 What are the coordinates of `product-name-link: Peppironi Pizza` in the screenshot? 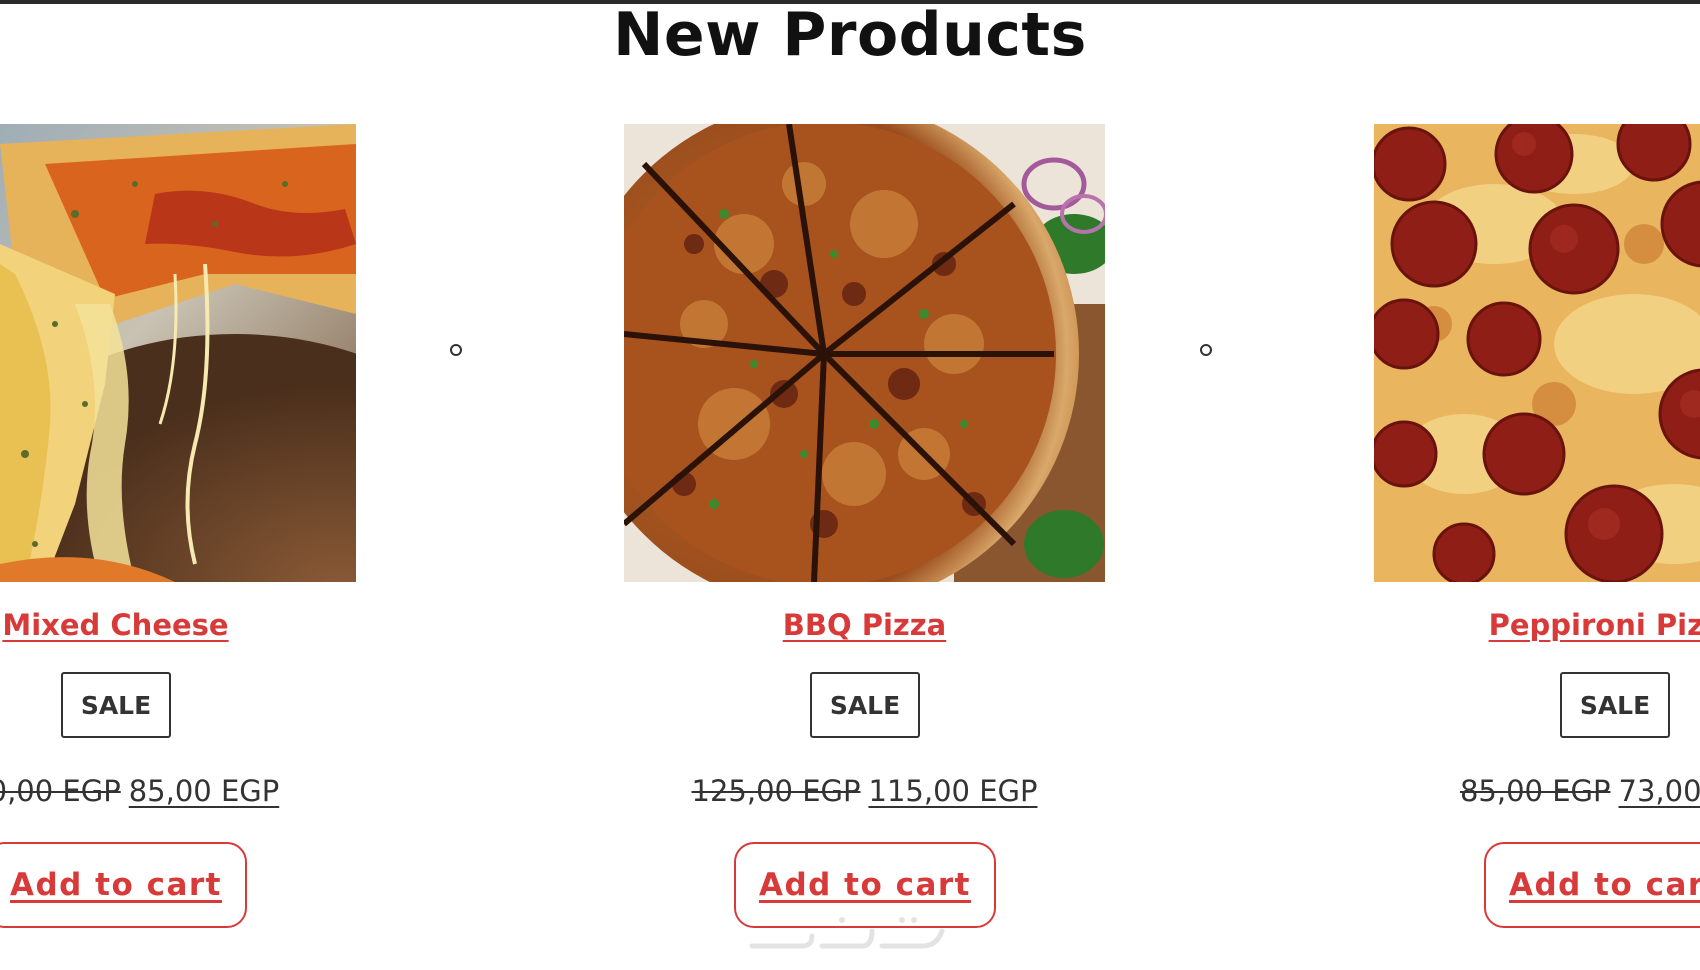 It's located at (1537, 625).